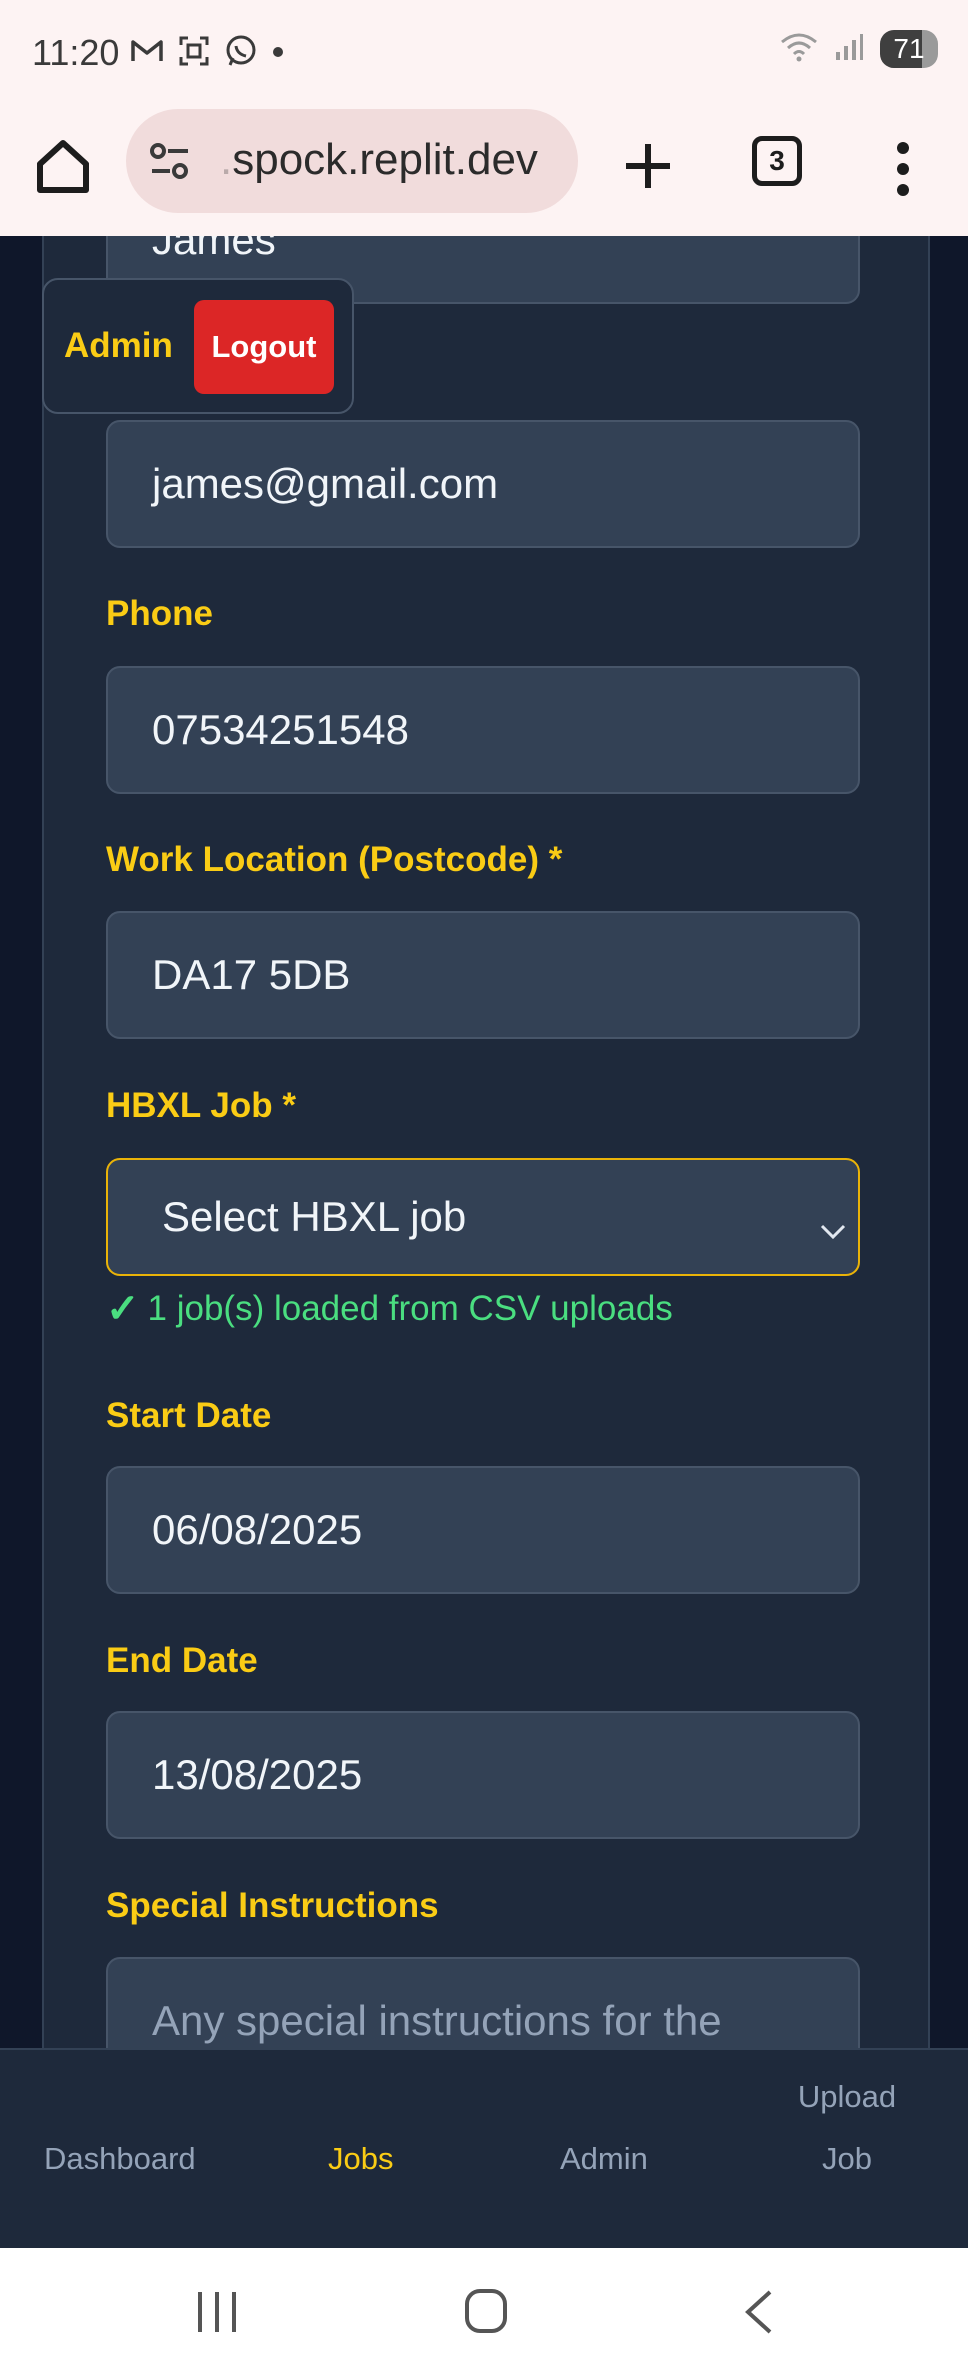 This screenshot has height=2376, width=968. Describe the element at coordinates (182, 1660) in the screenshot. I see `end-date-label: End Date` at that location.